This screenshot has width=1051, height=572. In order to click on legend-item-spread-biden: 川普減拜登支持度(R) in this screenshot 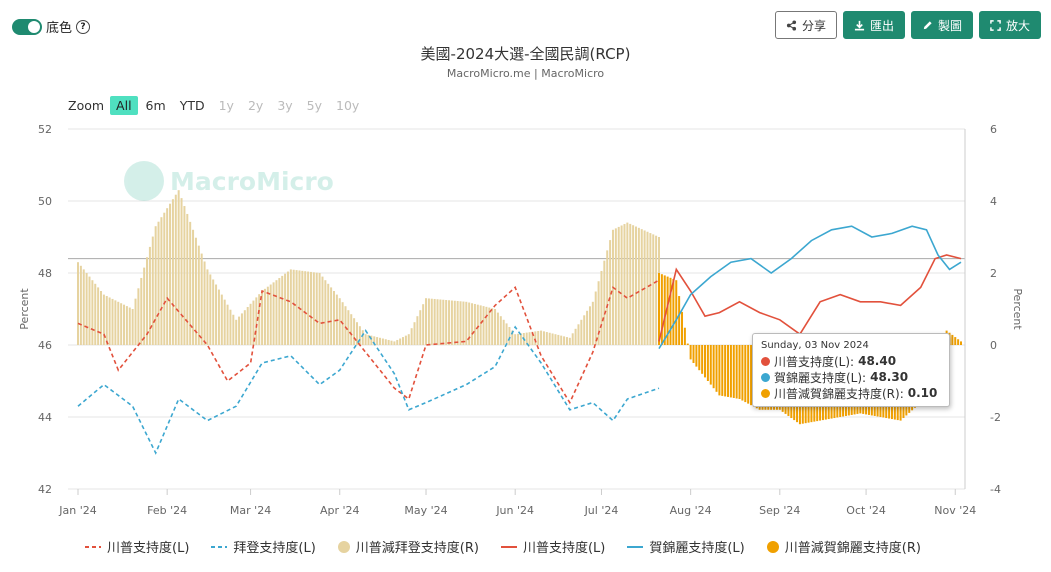, I will do `click(408, 546)`.